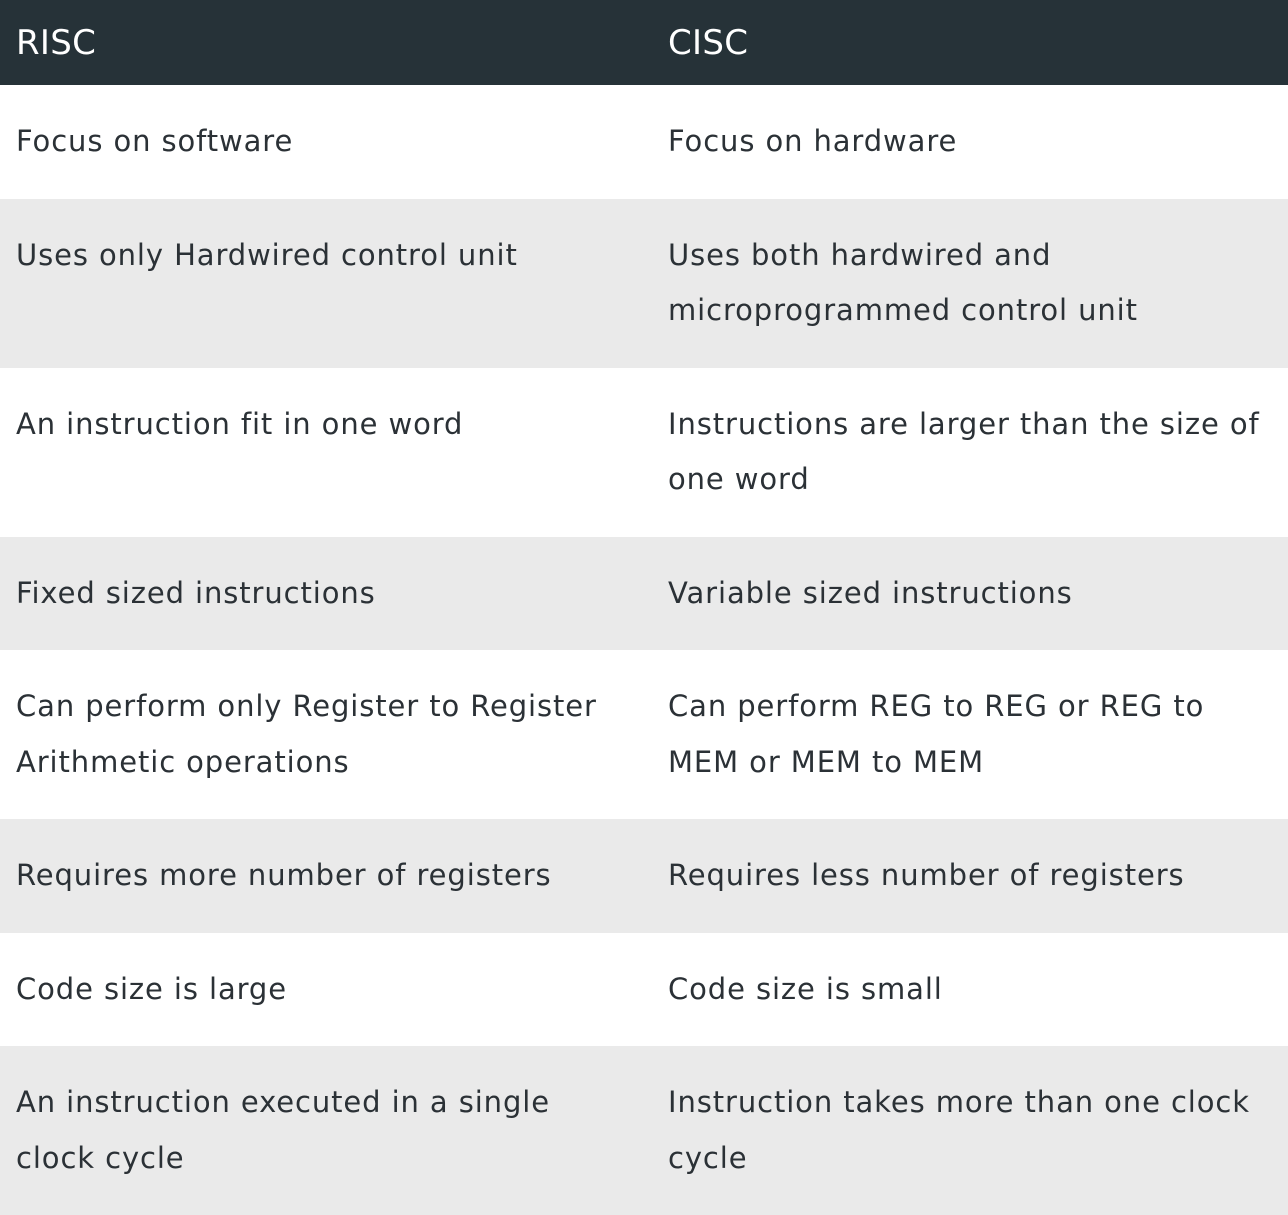 The height and width of the screenshot is (1215, 1288). What do you see at coordinates (708, 42) in the screenshot?
I see `header-cisc: CISC` at bounding box center [708, 42].